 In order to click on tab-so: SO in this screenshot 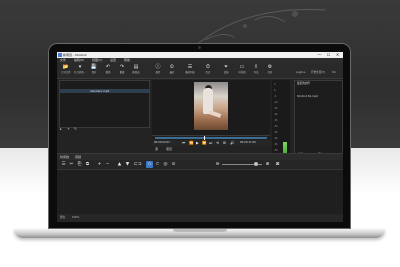, I will do `click(334, 73)`.